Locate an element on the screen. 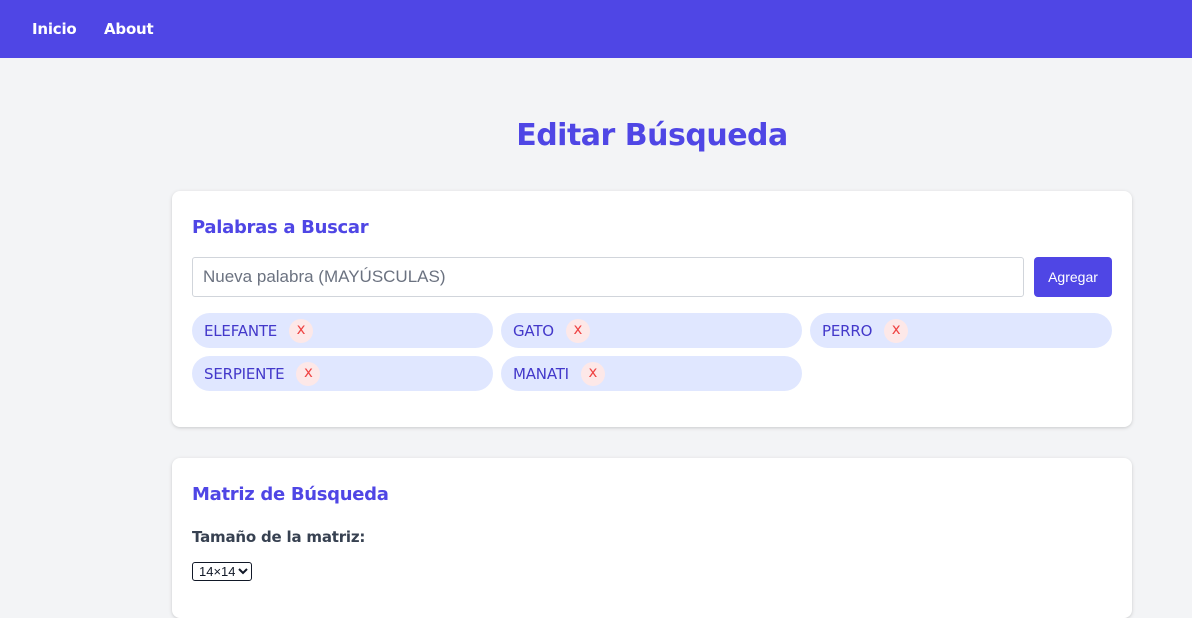 The image size is (1192, 618). page-title: Editar Búsqueda is located at coordinates (652, 135).